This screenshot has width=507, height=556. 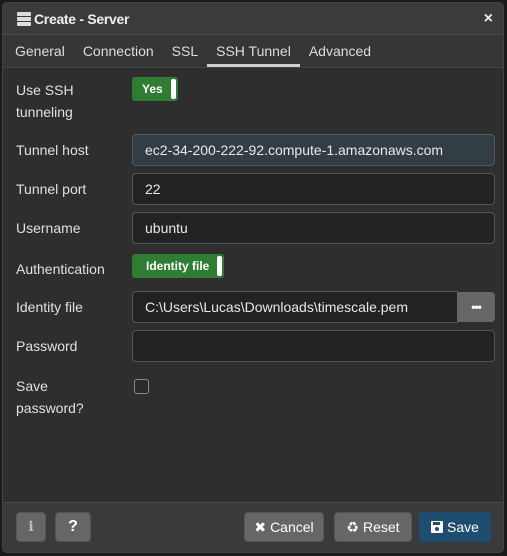 What do you see at coordinates (45, 101) in the screenshot?
I see `use-ssh-label: Use SSH tunneling` at bounding box center [45, 101].